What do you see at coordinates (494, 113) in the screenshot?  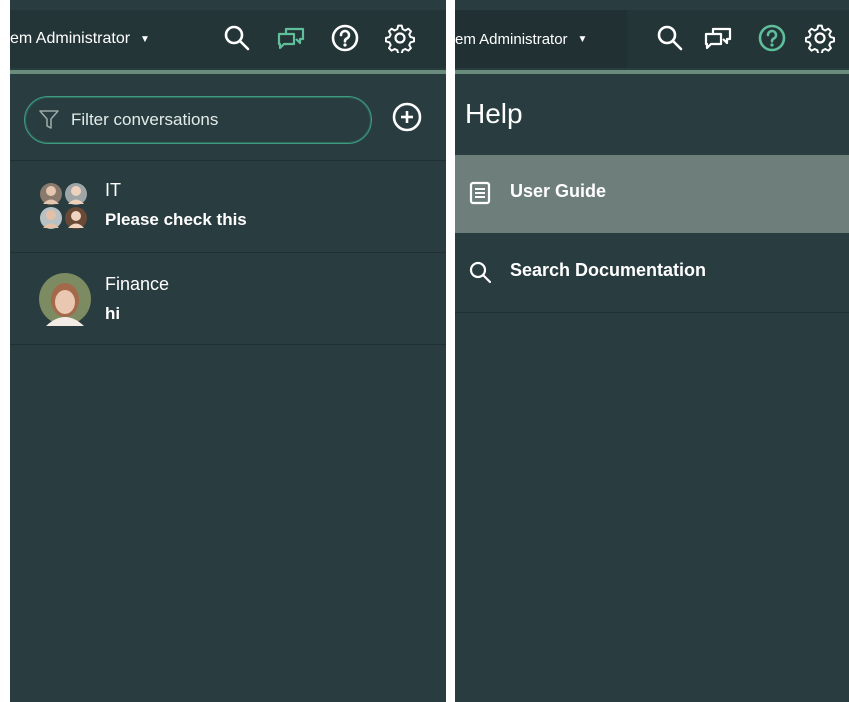 I see `help-title: Help` at bounding box center [494, 113].